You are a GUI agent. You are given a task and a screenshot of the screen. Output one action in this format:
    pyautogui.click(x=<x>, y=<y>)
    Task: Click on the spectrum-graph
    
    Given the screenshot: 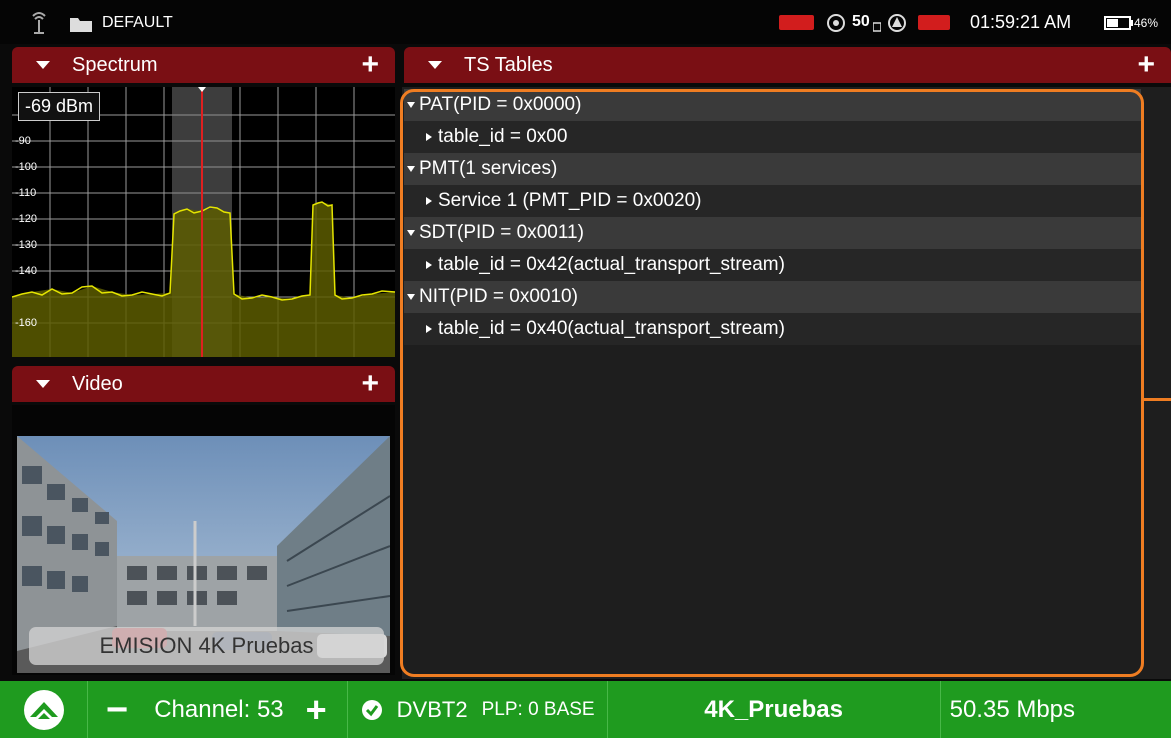 What is the action you would take?
    pyautogui.click(x=203, y=222)
    